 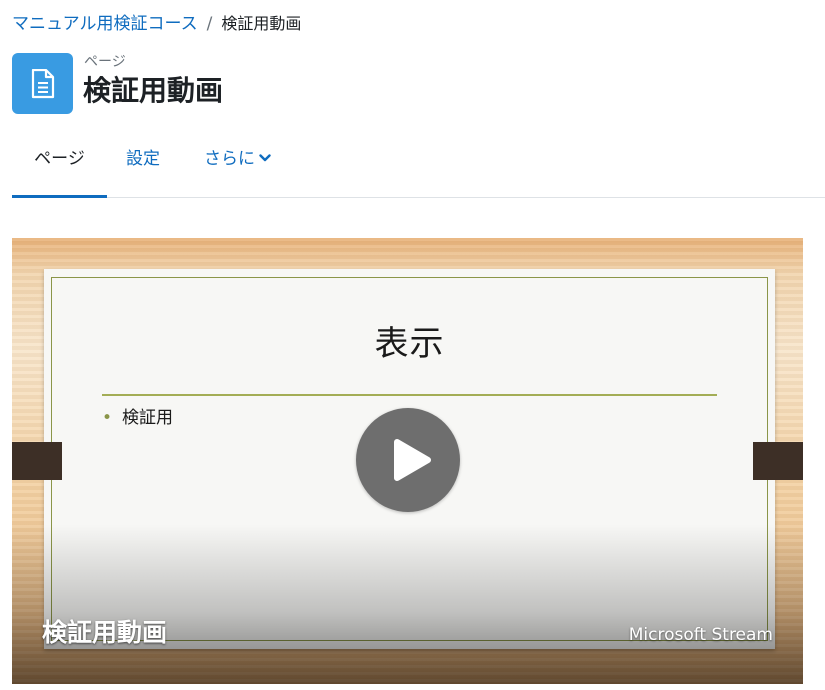 What do you see at coordinates (37, 461) in the screenshot?
I see `slide-tab-left` at bounding box center [37, 461].